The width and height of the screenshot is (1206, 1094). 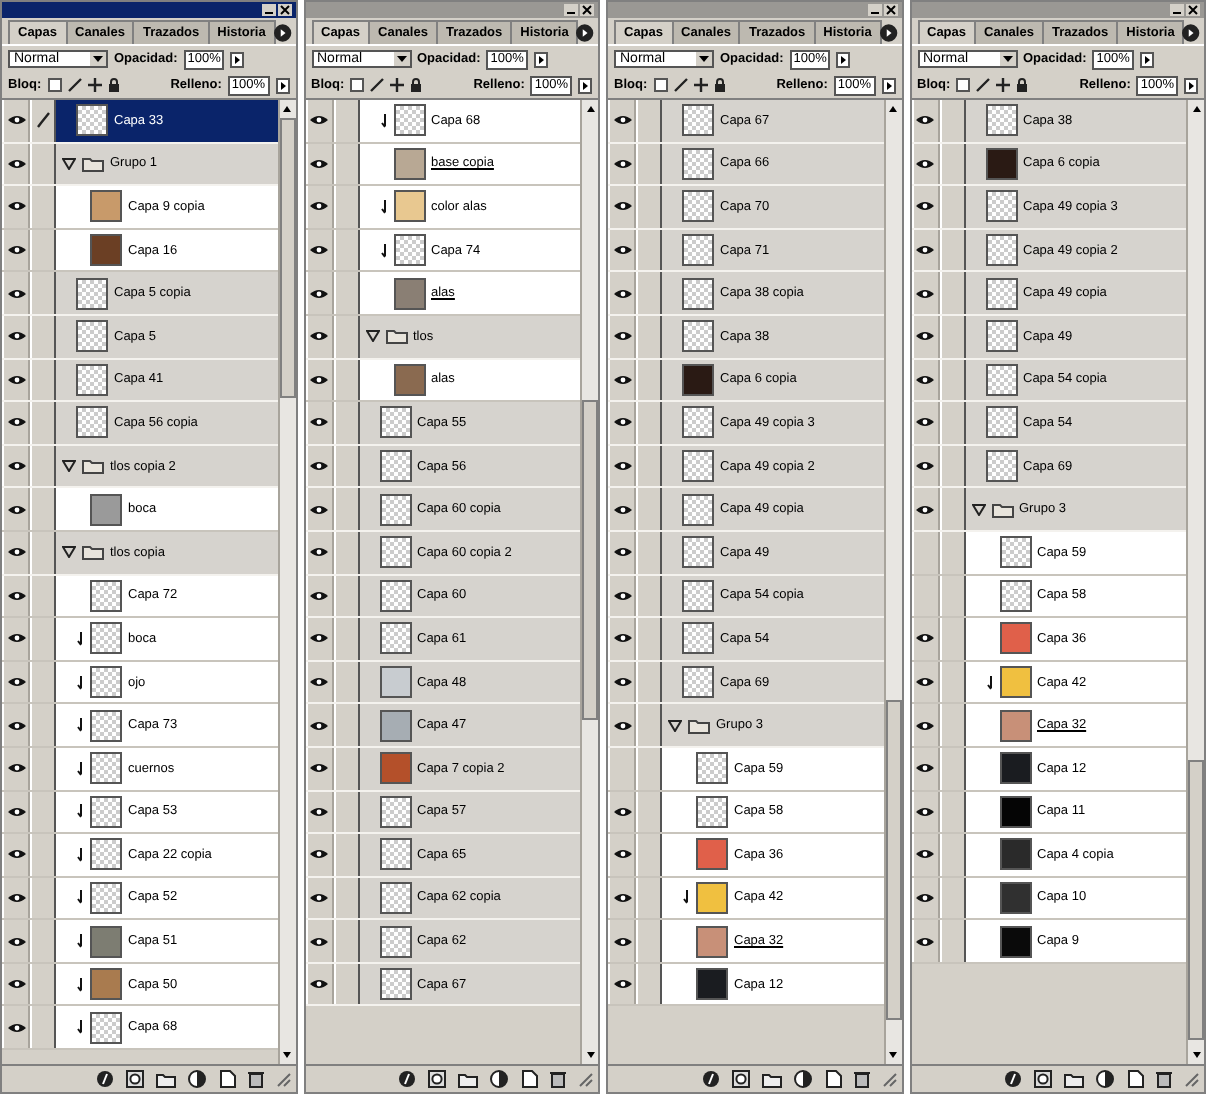 I want to click on new-layer-icon, so click(x=226, y=1079).